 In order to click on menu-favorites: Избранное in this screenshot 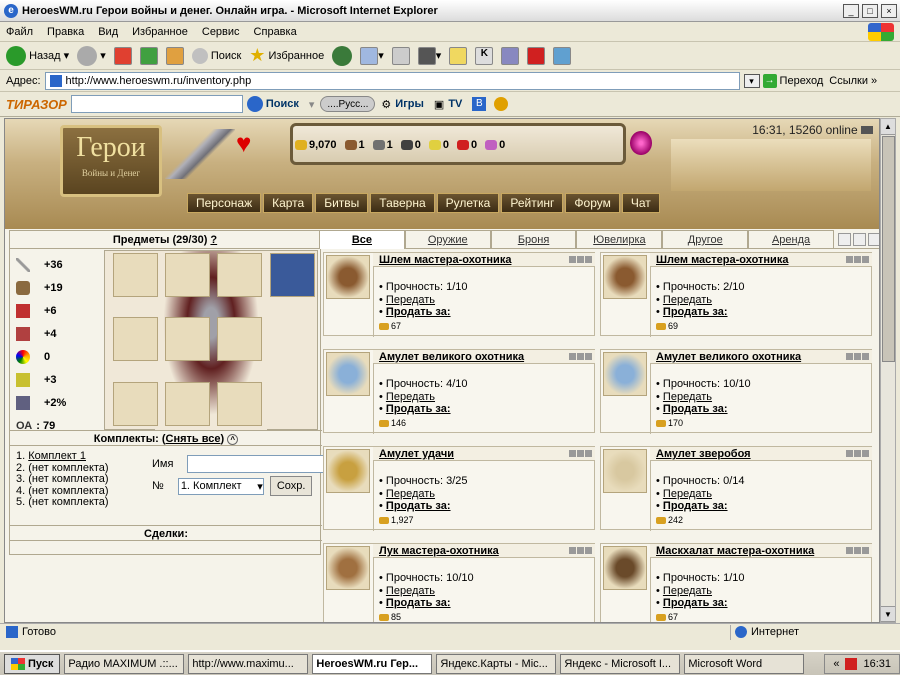, I will do `click(160, 32)`.